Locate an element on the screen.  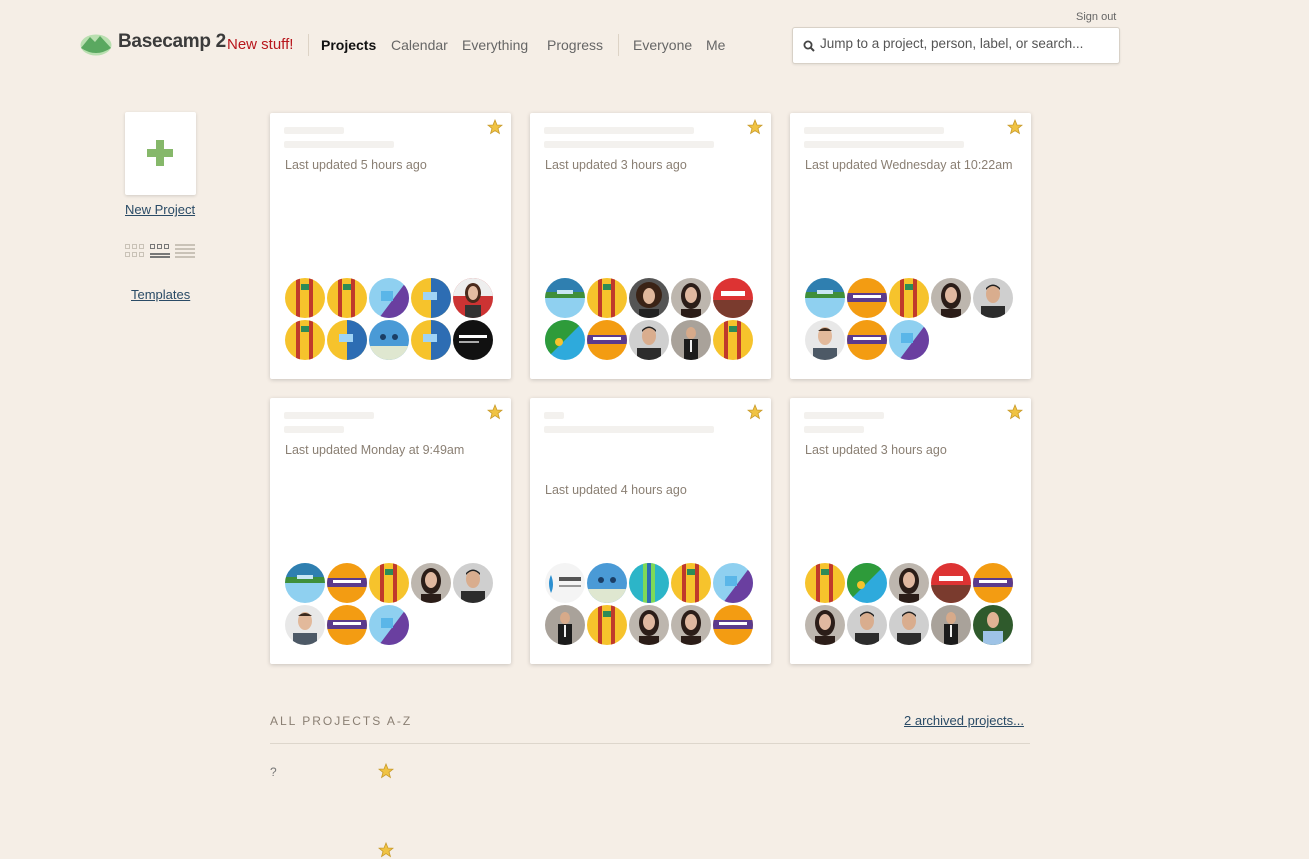
nav-everything: Everything is located at coordinates (495, 45).